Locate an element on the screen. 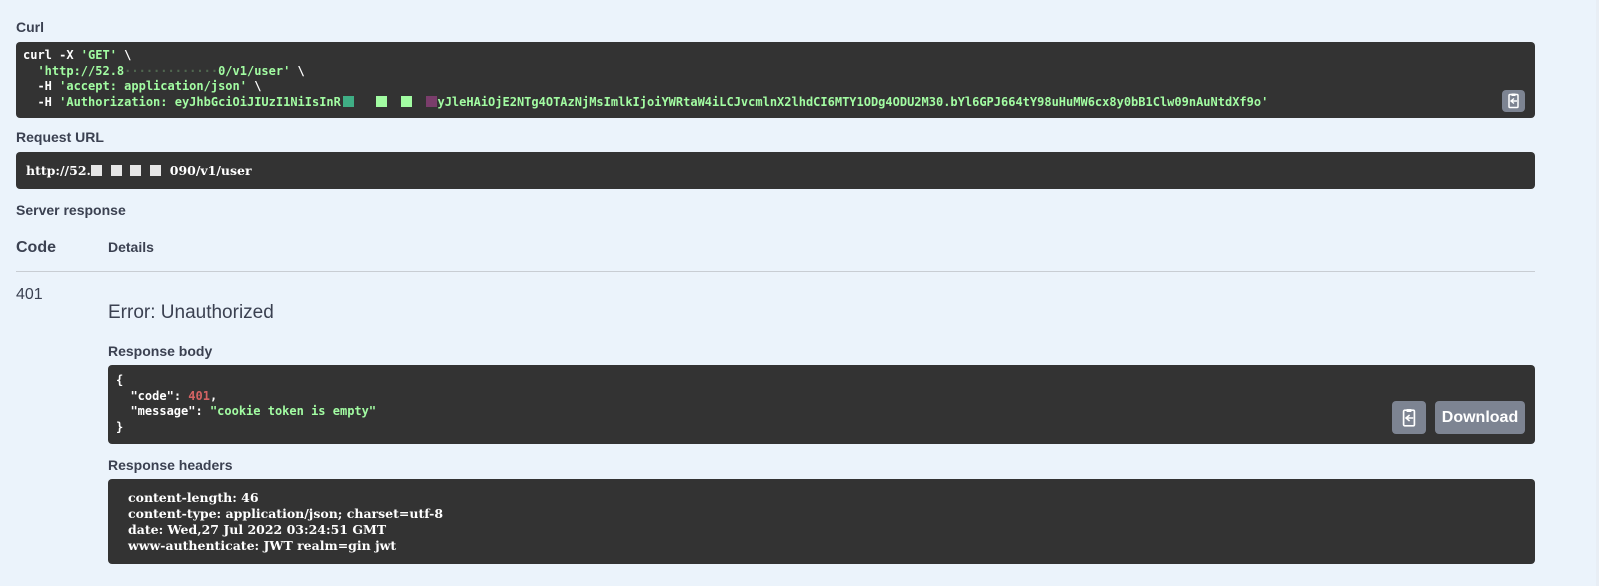 This screenshot has width=1599, height=586. response-status-code: 401 is located at coordinates (29, 294).